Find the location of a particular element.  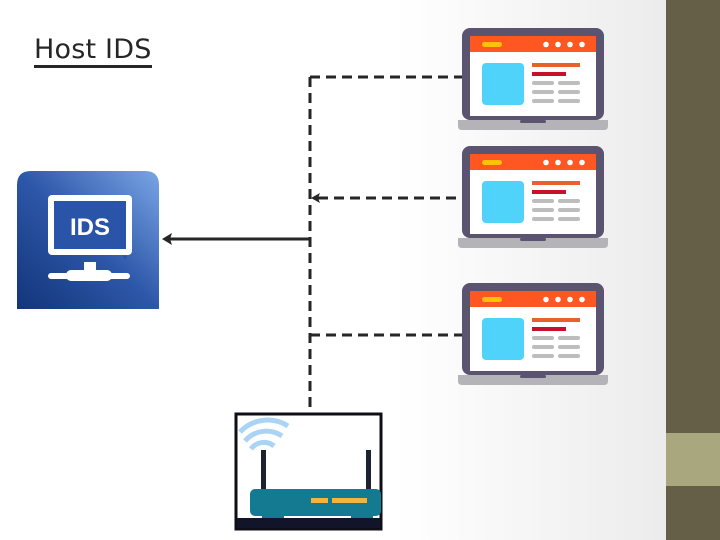

ids-monitor-icon: IDS is located at coordinates (88, 240).